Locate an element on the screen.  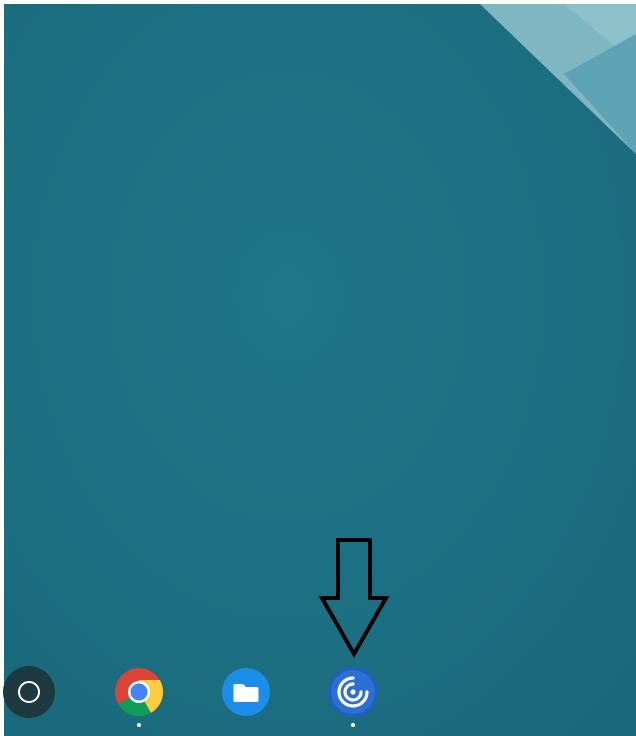
down-arrow-icon is located at coordinates (354, 598).